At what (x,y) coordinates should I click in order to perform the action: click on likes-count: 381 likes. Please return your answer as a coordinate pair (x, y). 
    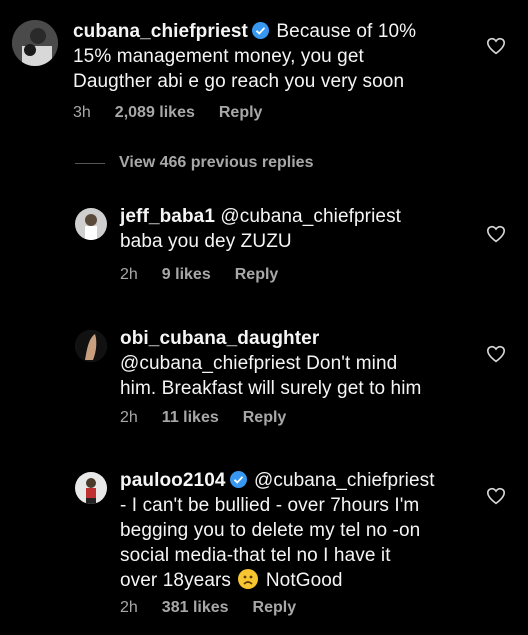
    Looking at the image, I should click on (195, 607).